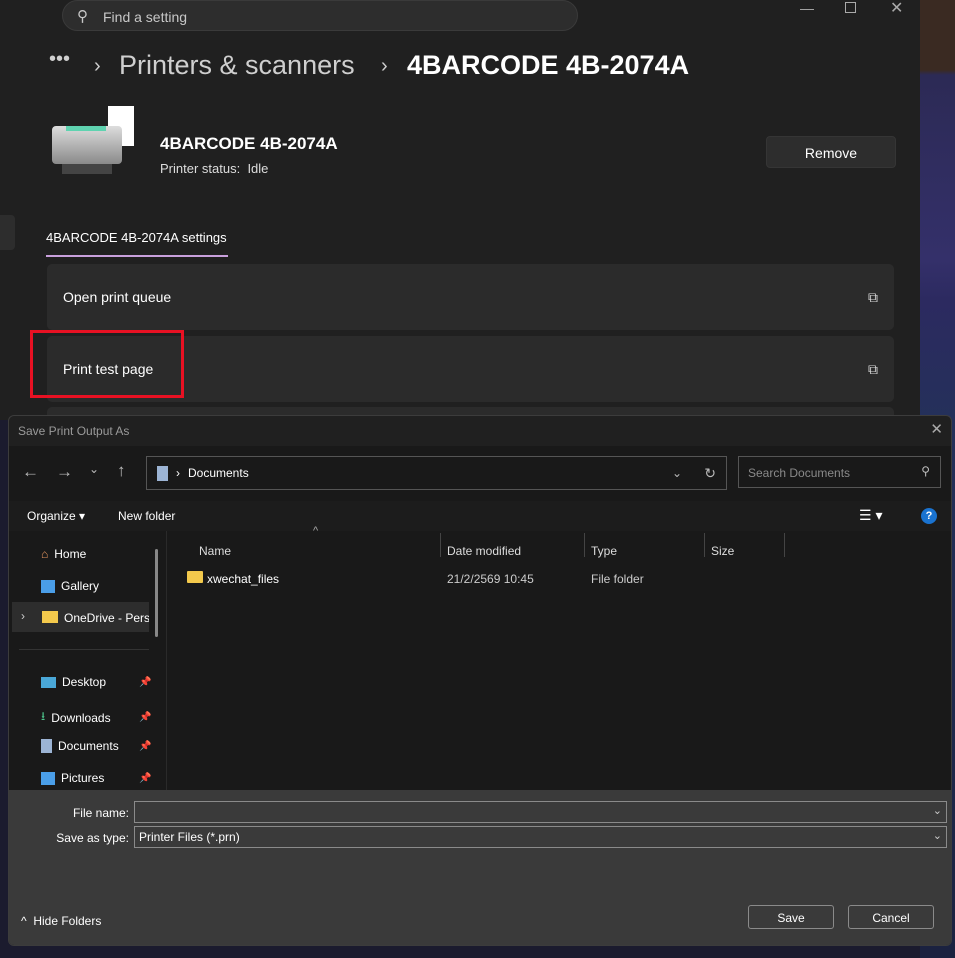 The image size is (955, 958). I want to click on file-name-input: ⌄, so click(540, 812).